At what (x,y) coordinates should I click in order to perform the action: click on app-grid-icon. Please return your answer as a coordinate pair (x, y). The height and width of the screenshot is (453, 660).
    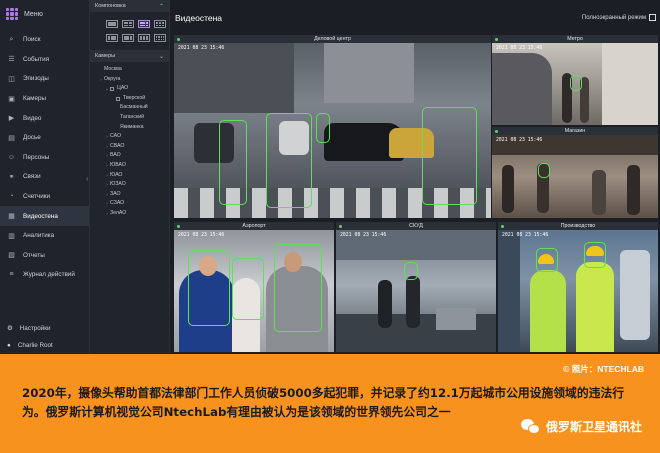
    Looking at the image, I should click on (12, 14).